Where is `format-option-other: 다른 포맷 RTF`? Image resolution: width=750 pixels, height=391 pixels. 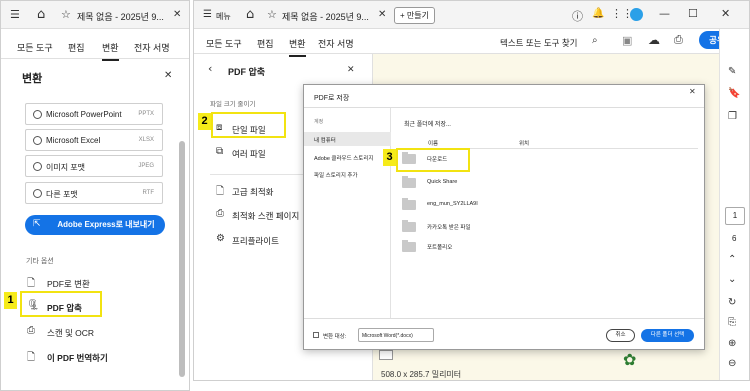
format-option-other: 다른 포맷 RTF is located at coordinates (94, 193).